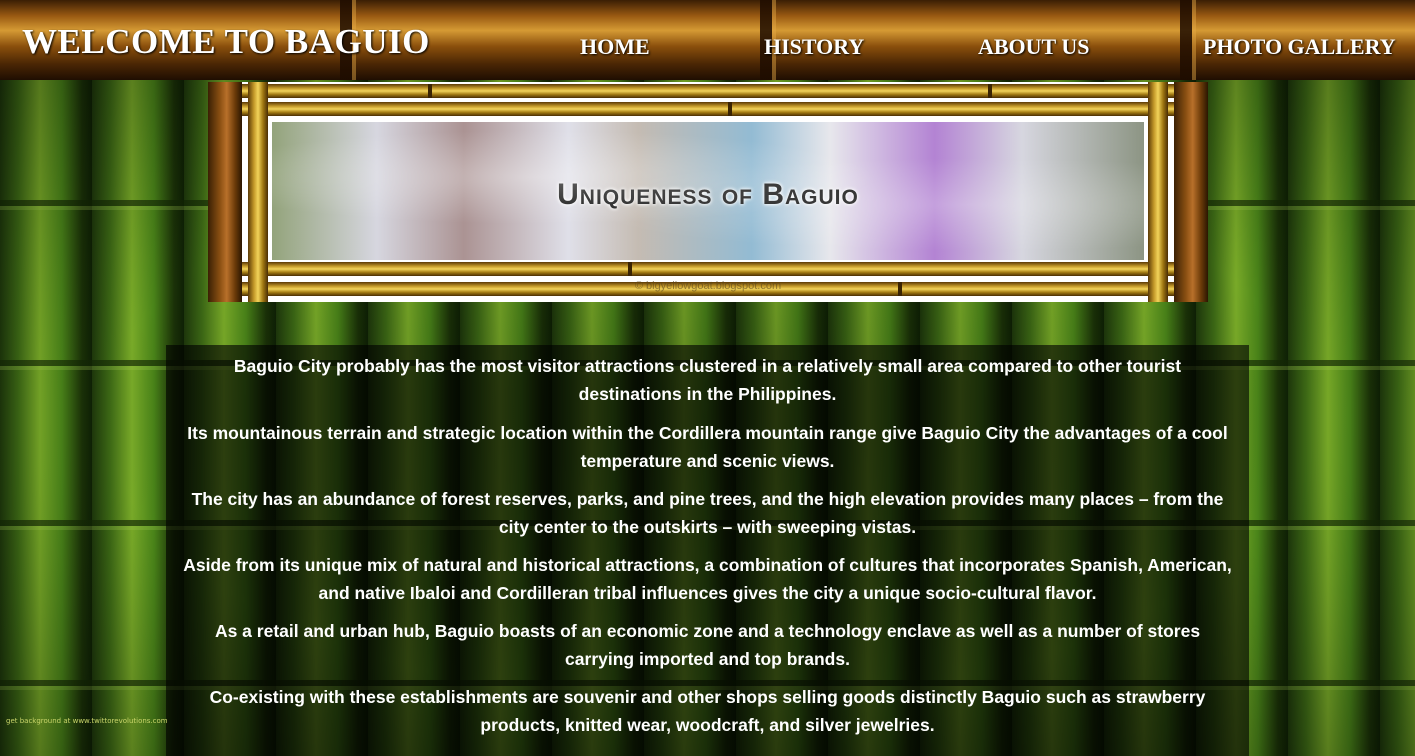 The width and height of the screenshot is (1415, 756). What do you see at coordinates (708, 109) in the screenshot?
I see `bamboo-frame-top-inner` at bounding box center [708, 109].